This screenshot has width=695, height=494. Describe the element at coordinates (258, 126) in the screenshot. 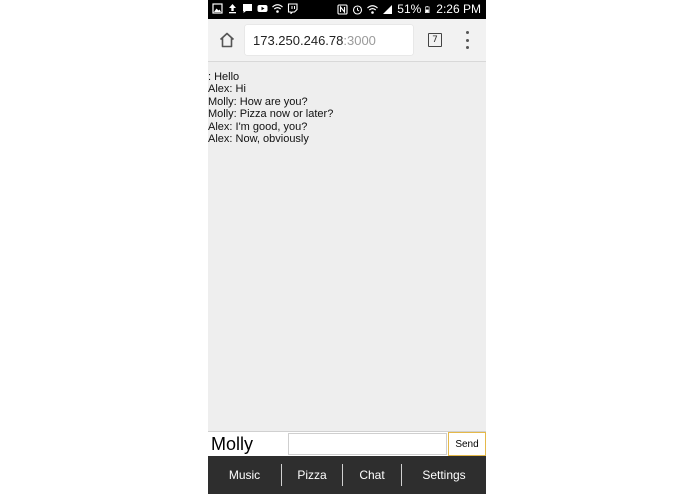

I see `chat-message: Alex: I'm good, you?` at that location.